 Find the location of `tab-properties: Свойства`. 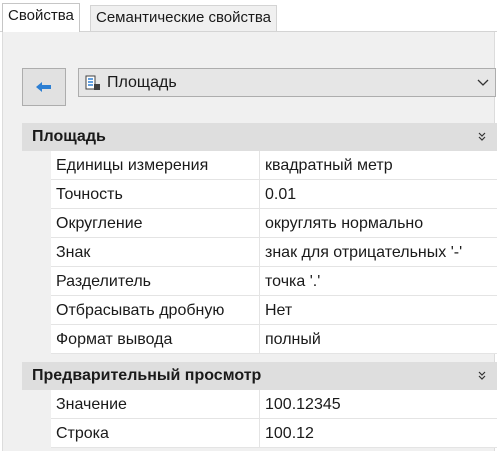

tab-properties: Свойства is located at coordinates (41, 17).